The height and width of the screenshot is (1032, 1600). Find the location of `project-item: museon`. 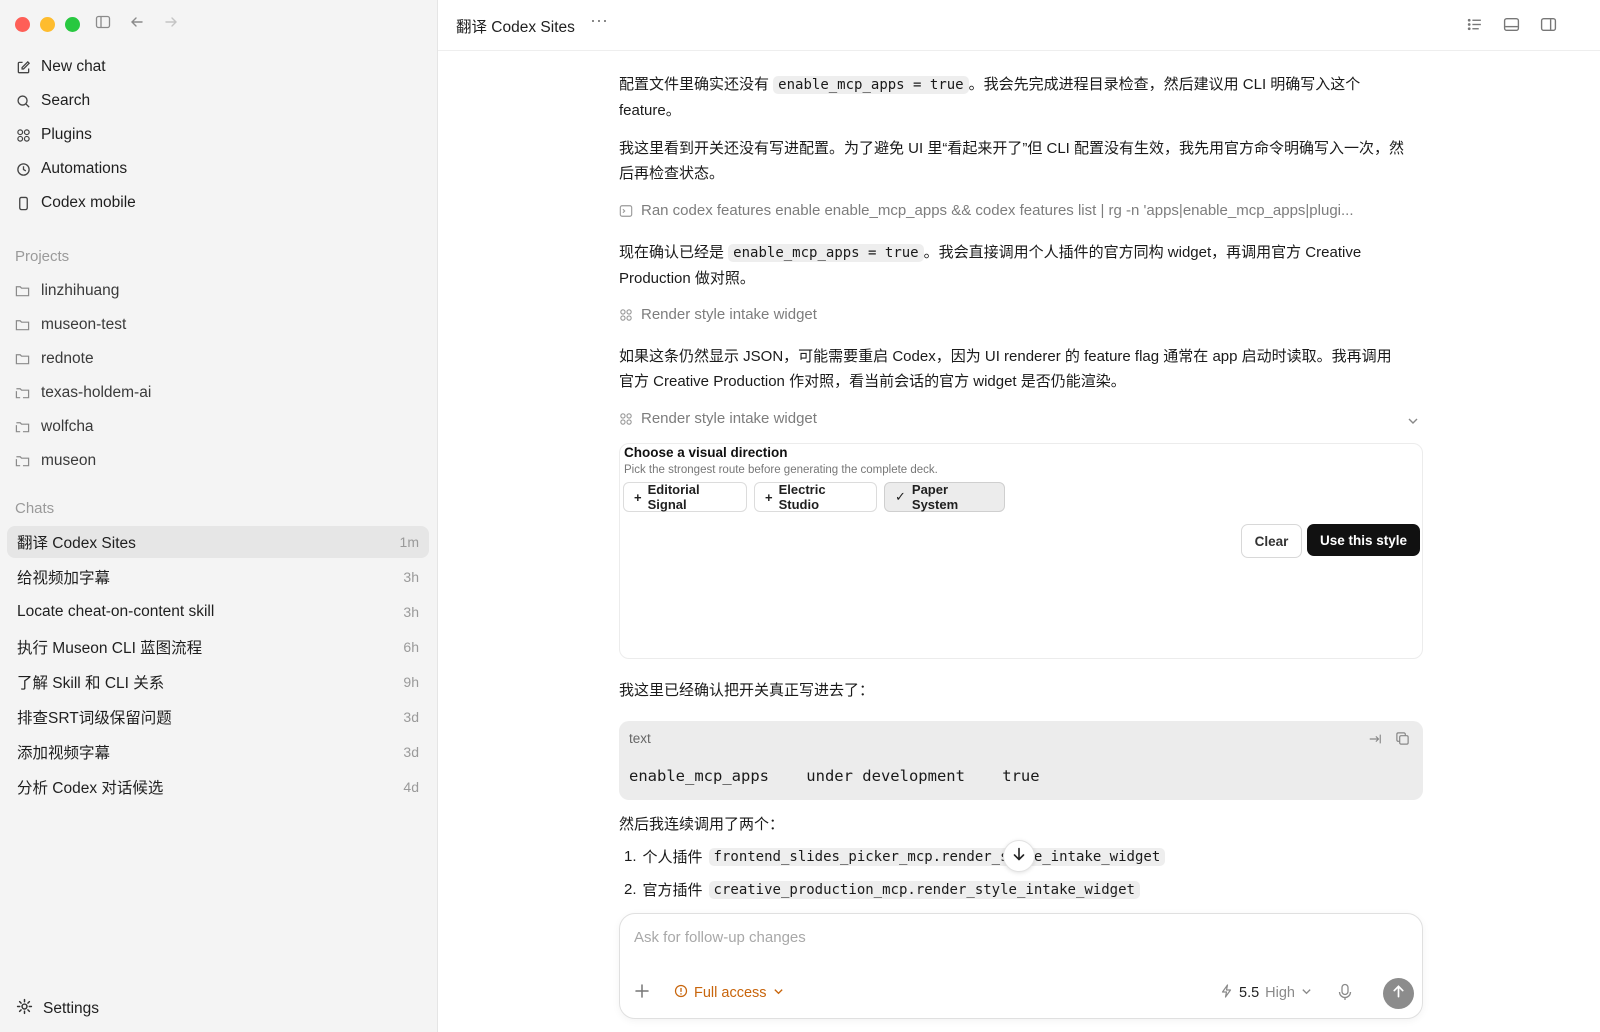

project-item: museon is located at coordinates (55, 461).